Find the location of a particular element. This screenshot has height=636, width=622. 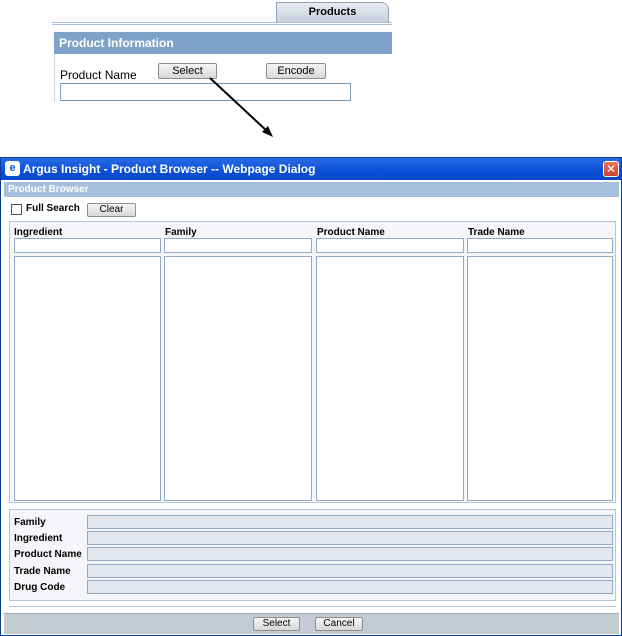

detail-field-drug-code is located at coordinates (350, 587).